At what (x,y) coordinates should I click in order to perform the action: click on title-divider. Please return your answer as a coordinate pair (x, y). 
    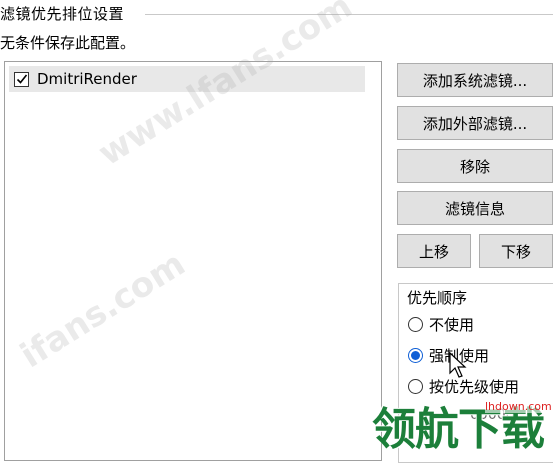
    Looking at the image, I should click on (349, 14).